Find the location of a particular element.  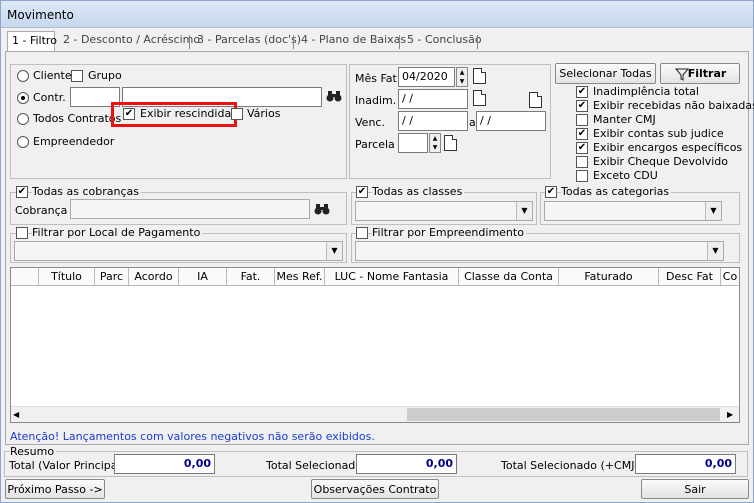

tab-conclusao: 5 - Conclusão is located at coordinates (442, 42).